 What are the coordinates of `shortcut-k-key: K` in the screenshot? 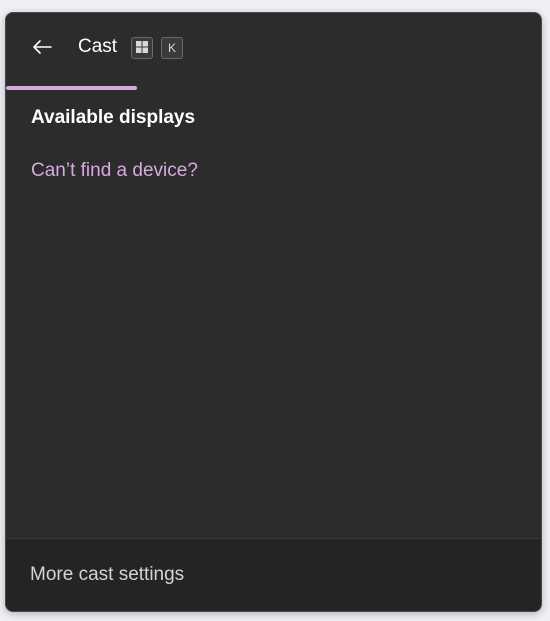 It's located at (172, 48).